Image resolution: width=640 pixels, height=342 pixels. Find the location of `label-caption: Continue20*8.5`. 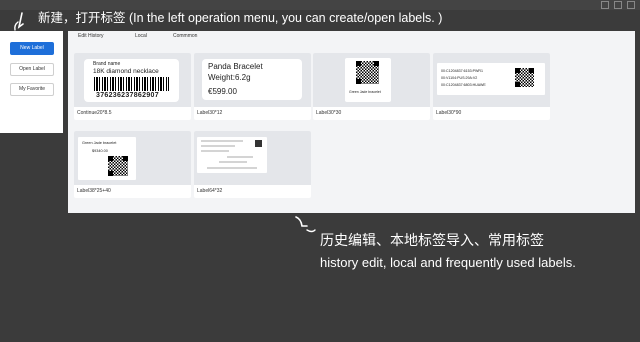

label-caption: Continue20*8.5 is located at coordinates (94, 113).